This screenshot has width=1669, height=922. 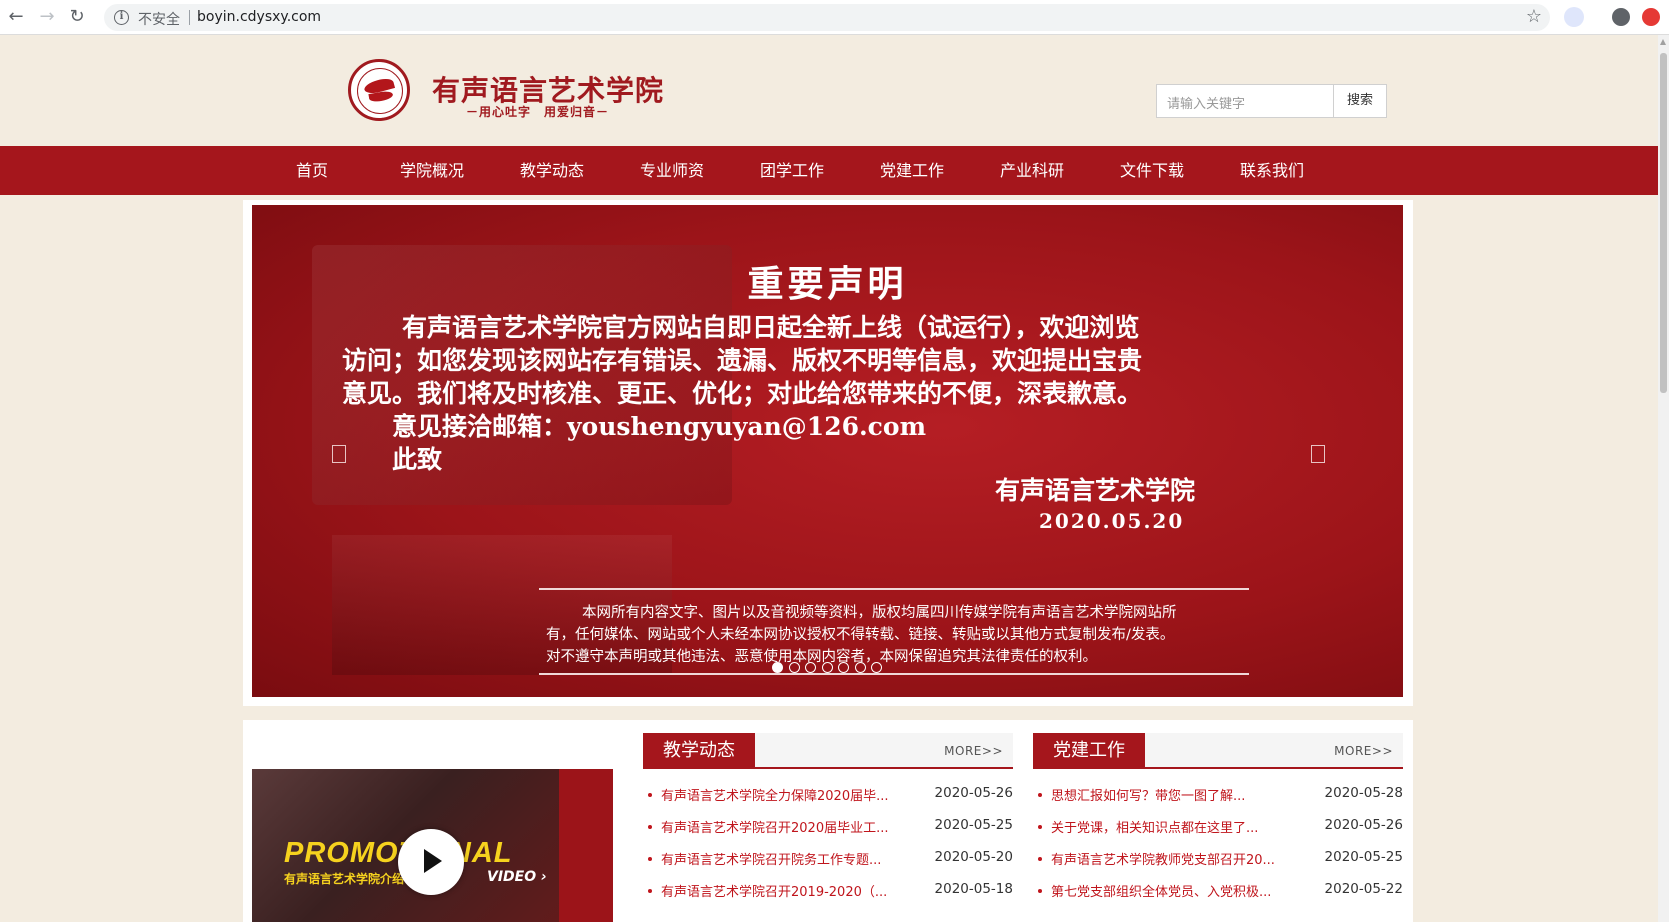 What do you see at coordinates (16, 17) in the screenshot?
I see `arrow-left-icon: ←` at bounding box center [16, 17].